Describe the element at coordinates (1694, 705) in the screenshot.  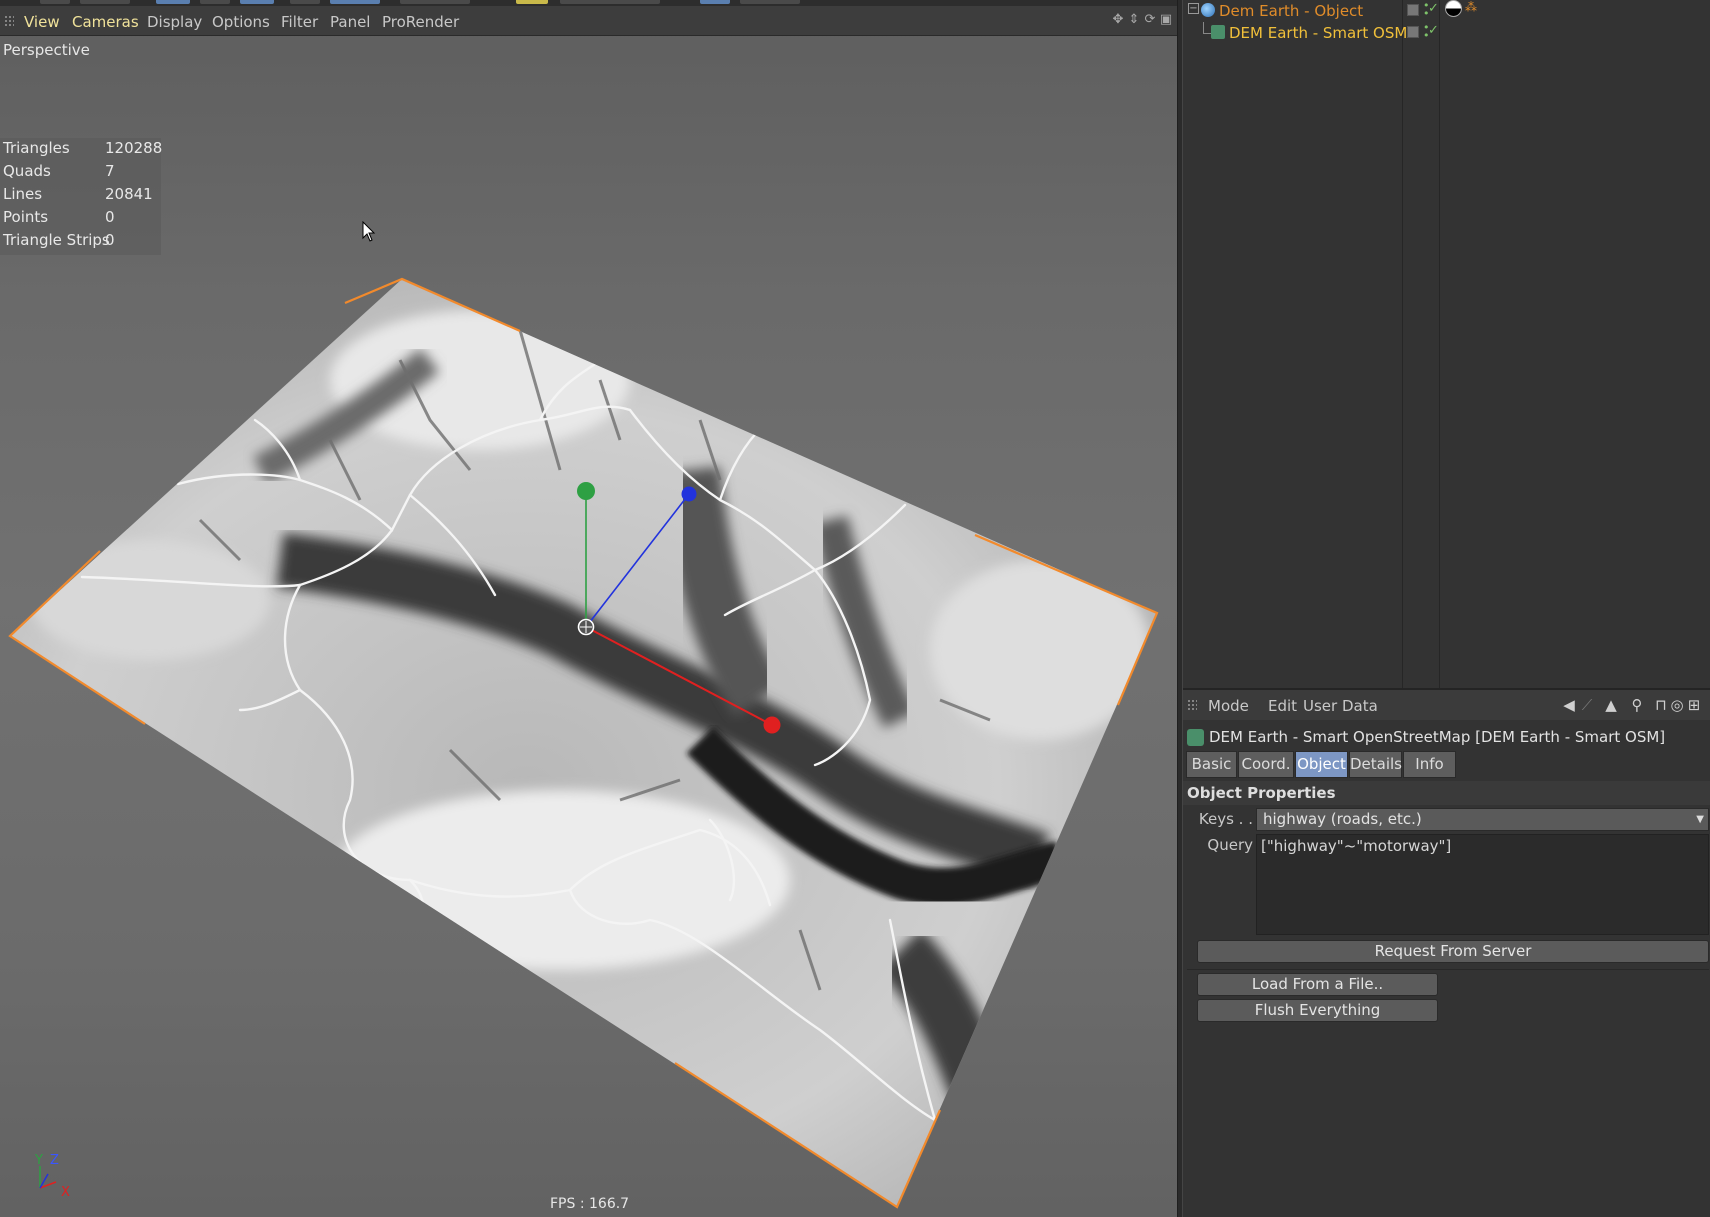
I see `new-panel-icon: ⊞` at that location.